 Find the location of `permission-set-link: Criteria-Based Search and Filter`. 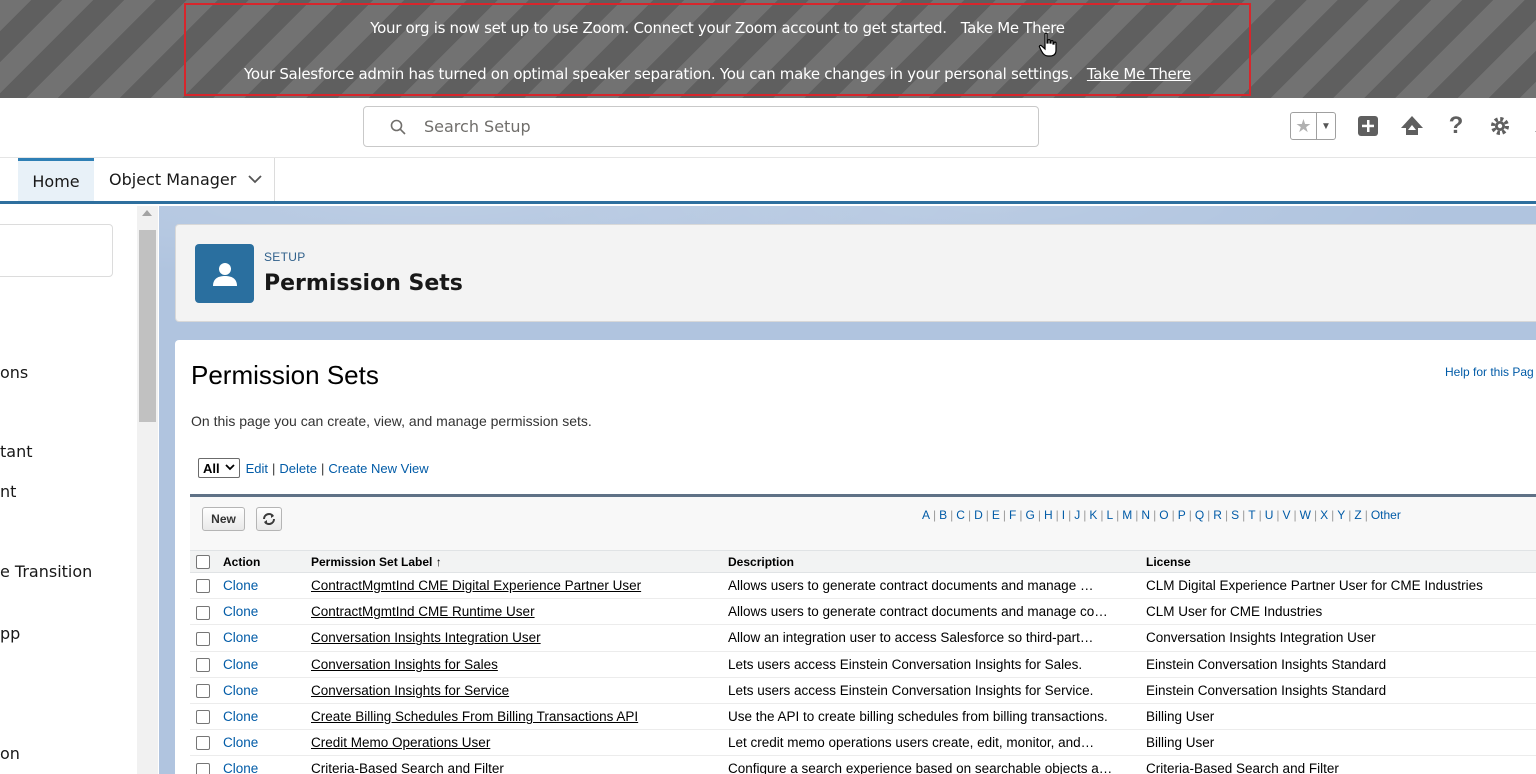

permission-set-link: Criteria-Based Search and Filter is located at coordinates (407, 767).